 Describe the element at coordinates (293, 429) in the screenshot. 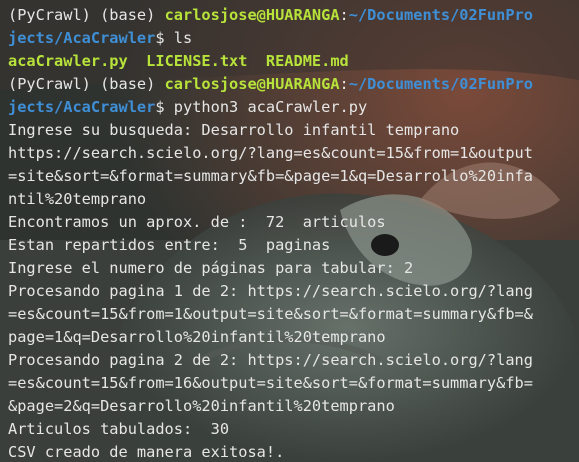

I see `terminal-line: Articulos tabulados: 30` at that location.